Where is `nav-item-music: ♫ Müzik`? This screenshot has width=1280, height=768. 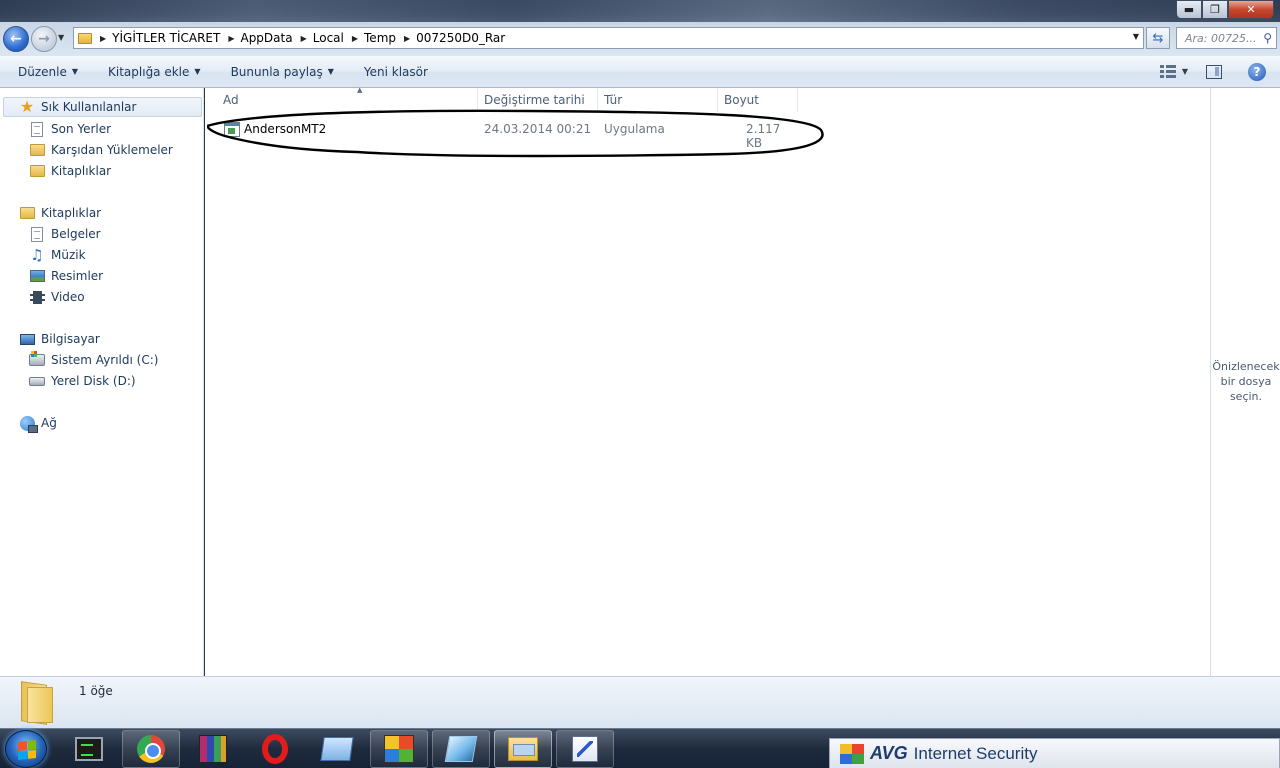 nav-item-music: ♫ Müzik is located at coordinates (57, 255).